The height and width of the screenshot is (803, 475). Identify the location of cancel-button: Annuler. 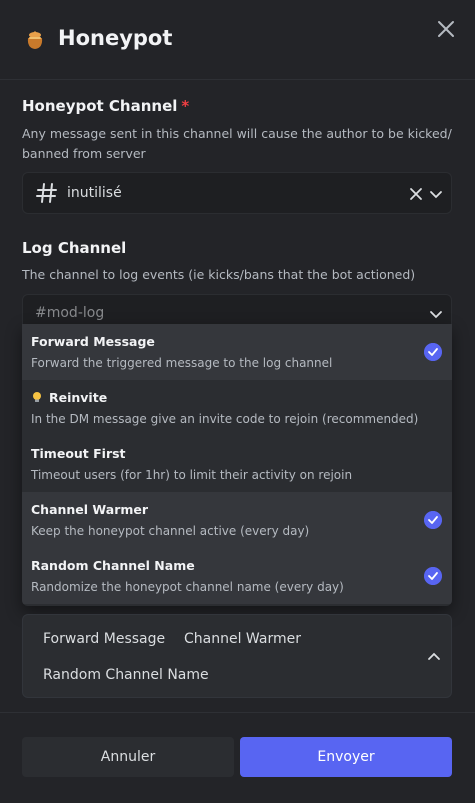
(128, 757).